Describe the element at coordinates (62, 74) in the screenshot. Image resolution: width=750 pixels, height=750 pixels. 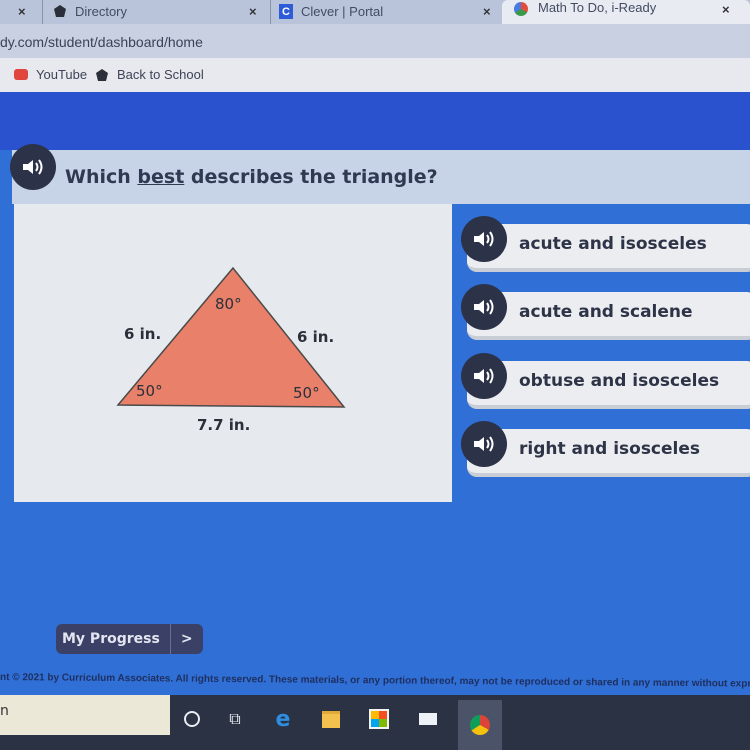
I see `bookmark-label: YouTube` at that location.